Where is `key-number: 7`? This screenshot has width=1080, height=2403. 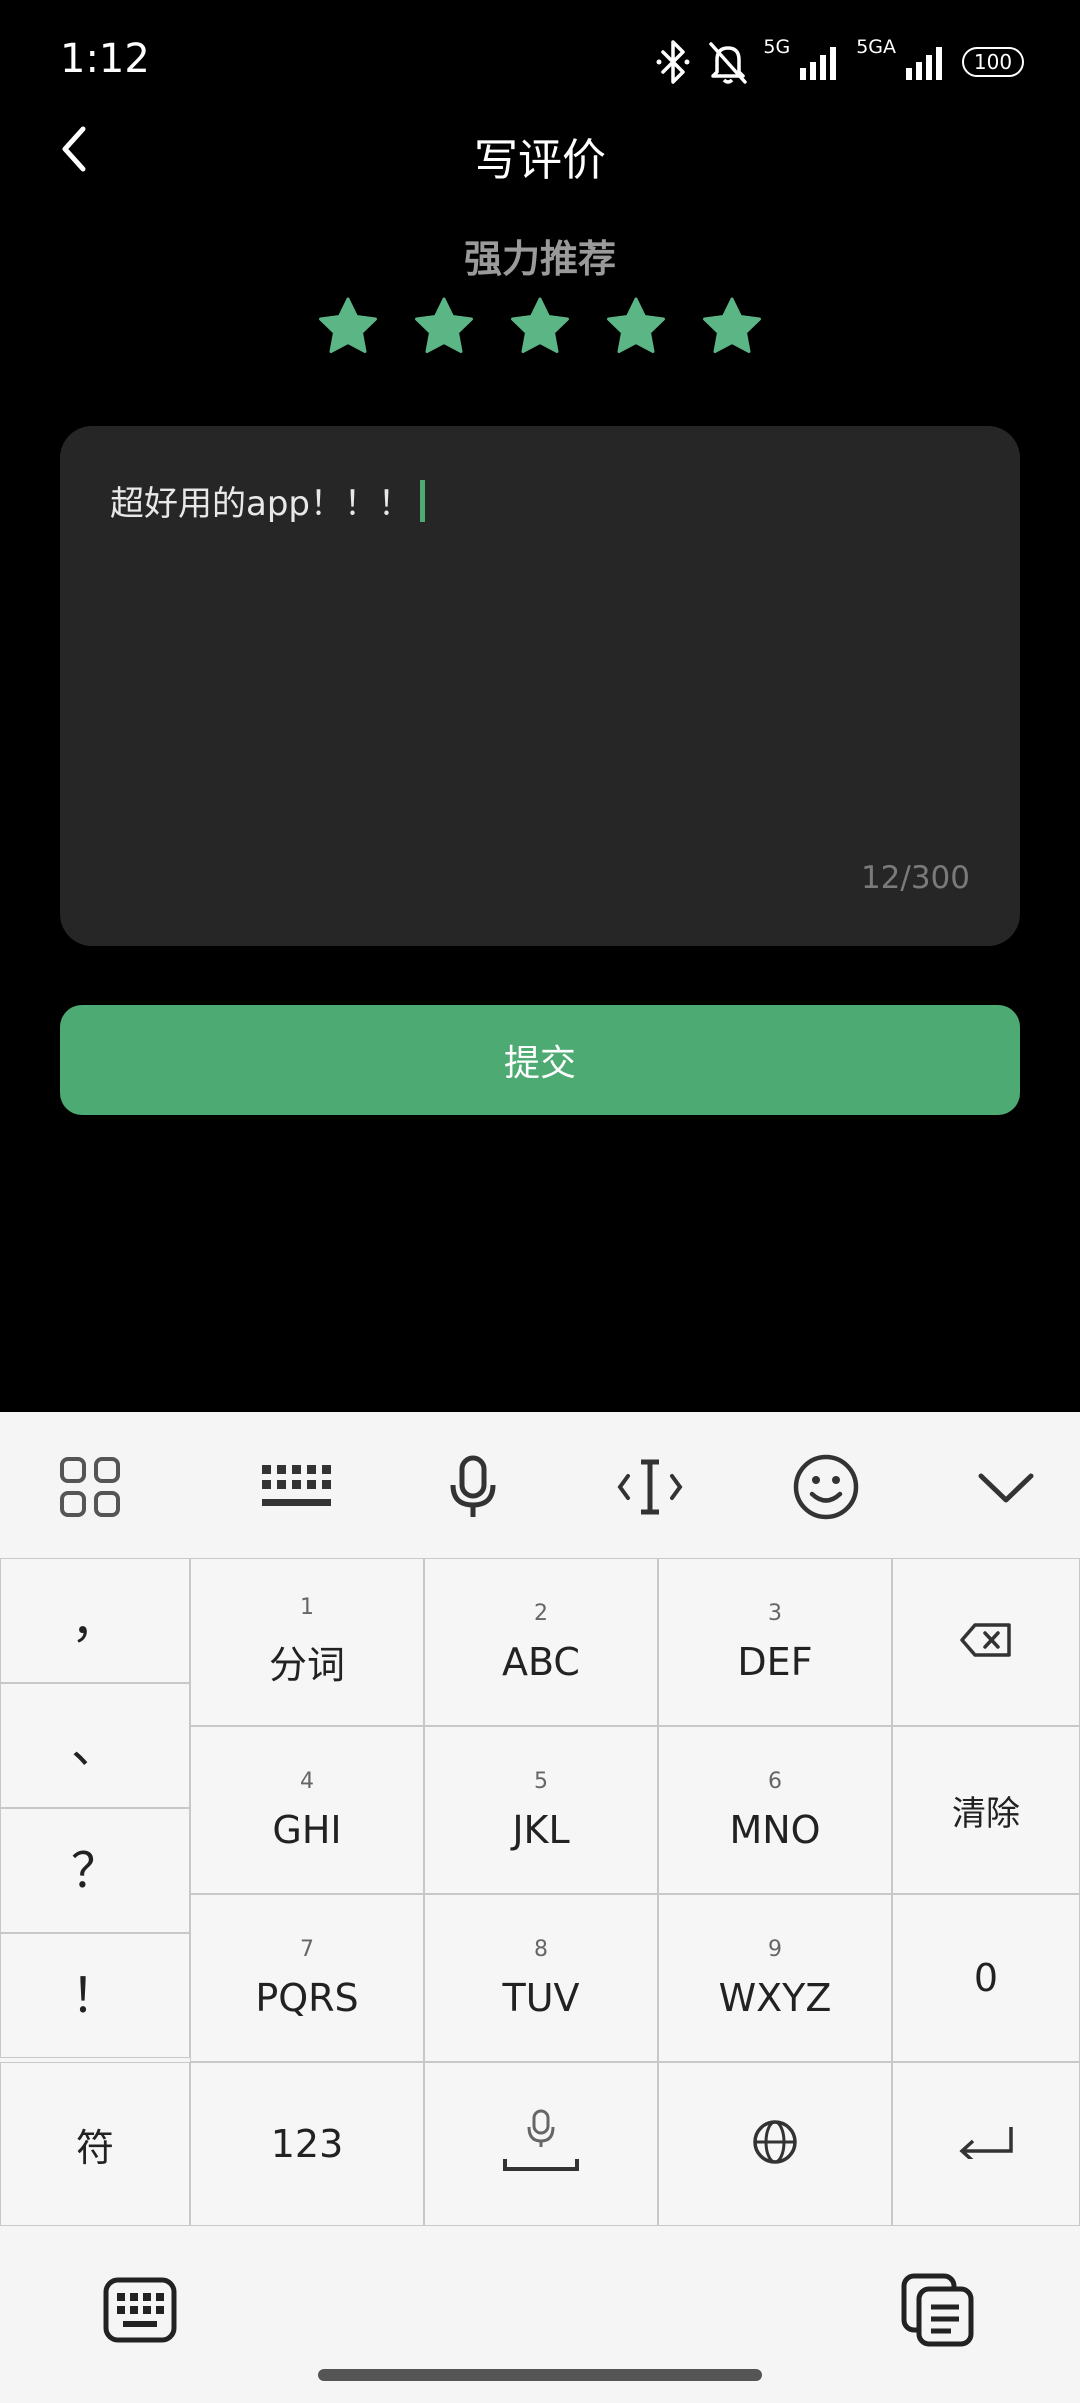
key-number: 7 is located at coordinates (307, 1949).